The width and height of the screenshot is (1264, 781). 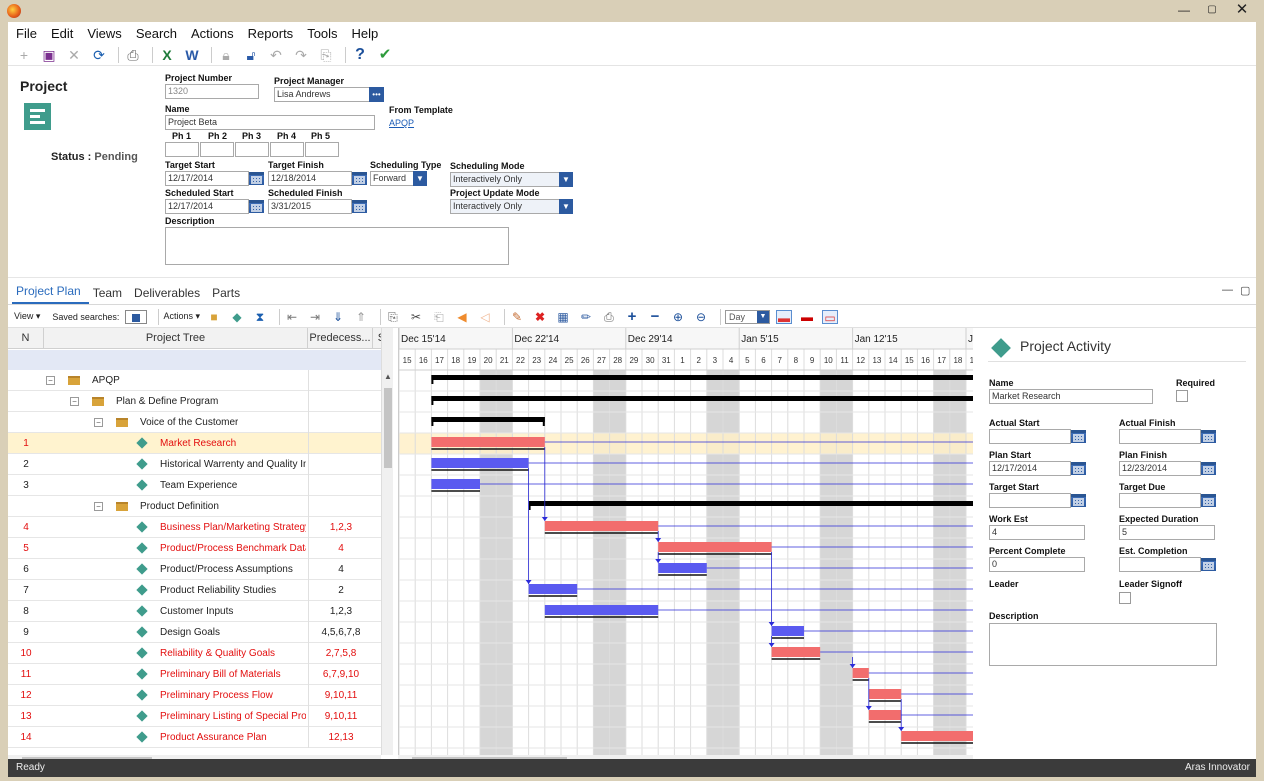 What do you see at coordinates (104, 33) in the screenshot?
I see `menu-views: Views` at bounding box center [104, 33].